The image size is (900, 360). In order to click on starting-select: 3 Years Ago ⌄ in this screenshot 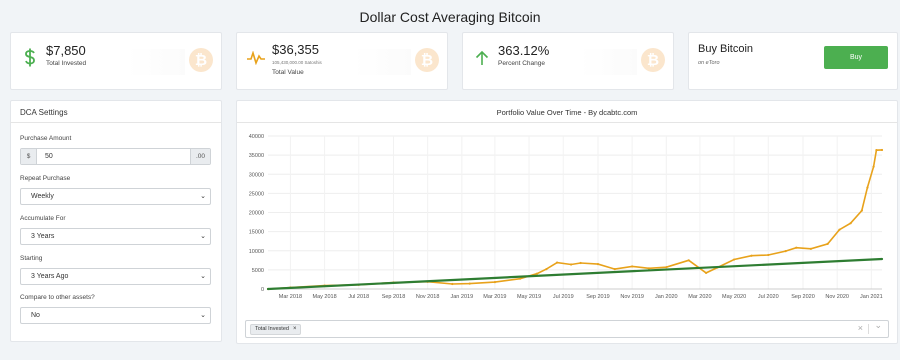, I will do `click(115, 276)`.